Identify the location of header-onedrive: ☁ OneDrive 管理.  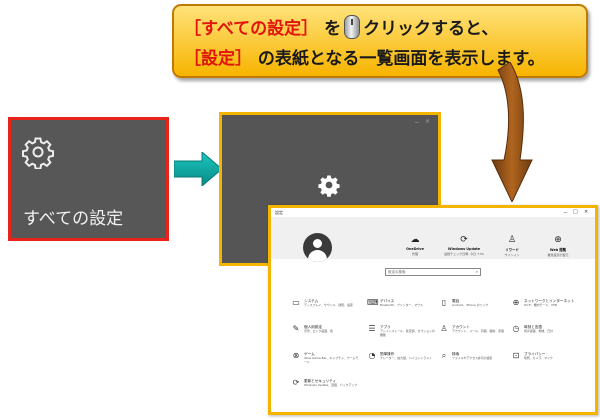
(415, 245).